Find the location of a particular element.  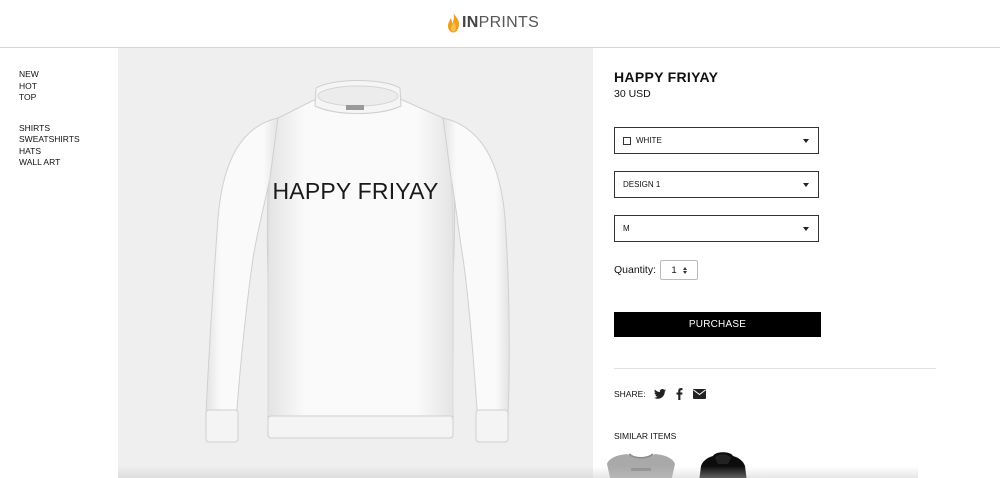

share-label: SHARE: is located at coordinates (630, 394).